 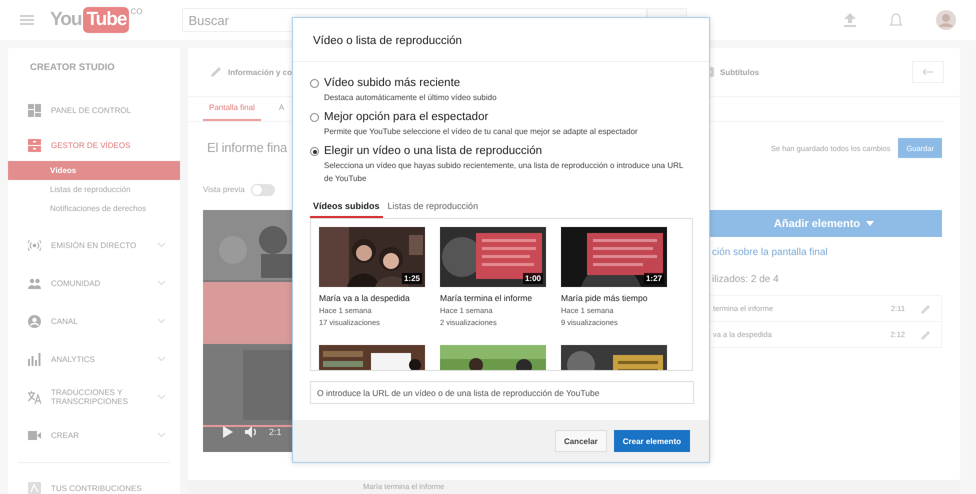 What do you see at coordinates (228, 432) in the screenshot?
I see `play-icon` at bounding box center [228, 432].